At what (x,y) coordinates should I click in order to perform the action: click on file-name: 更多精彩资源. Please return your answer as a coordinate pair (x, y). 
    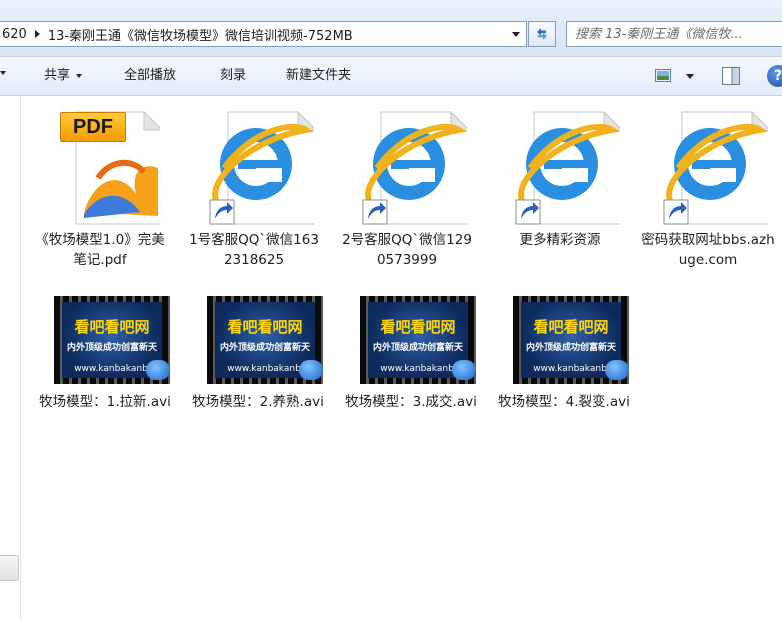
    Looking at the image, I should click on (560, 240).